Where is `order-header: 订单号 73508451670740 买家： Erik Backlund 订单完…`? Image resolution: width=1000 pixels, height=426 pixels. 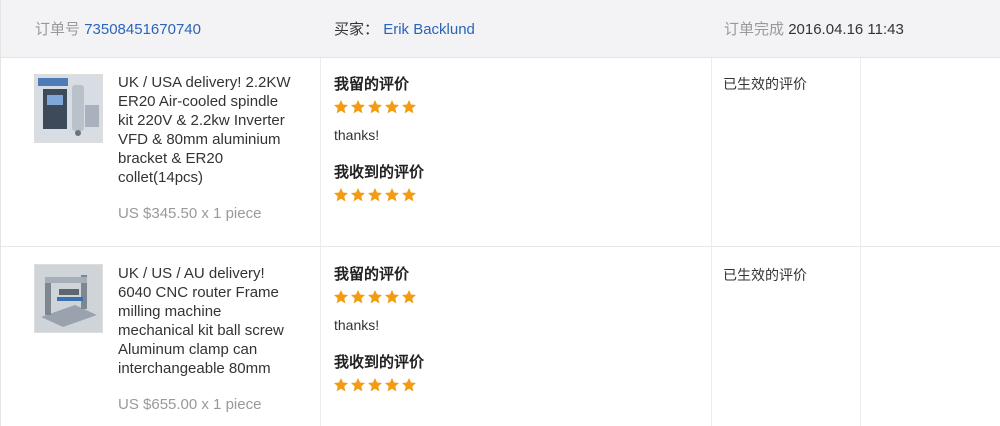
order-header: 订单号 73508451670740 买家： Erik Backlund 订单完… is located at coordinates (500, 29).